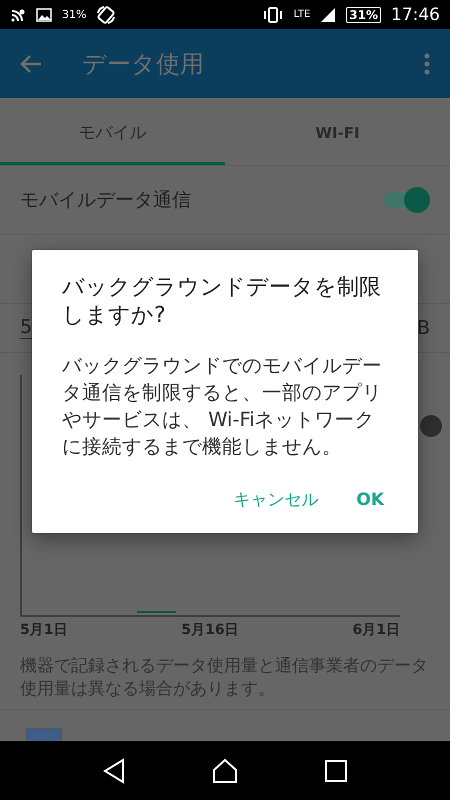  Describe the element at coordinates (106, 14) in the screenshot. I see `rotate-icon` at that location.